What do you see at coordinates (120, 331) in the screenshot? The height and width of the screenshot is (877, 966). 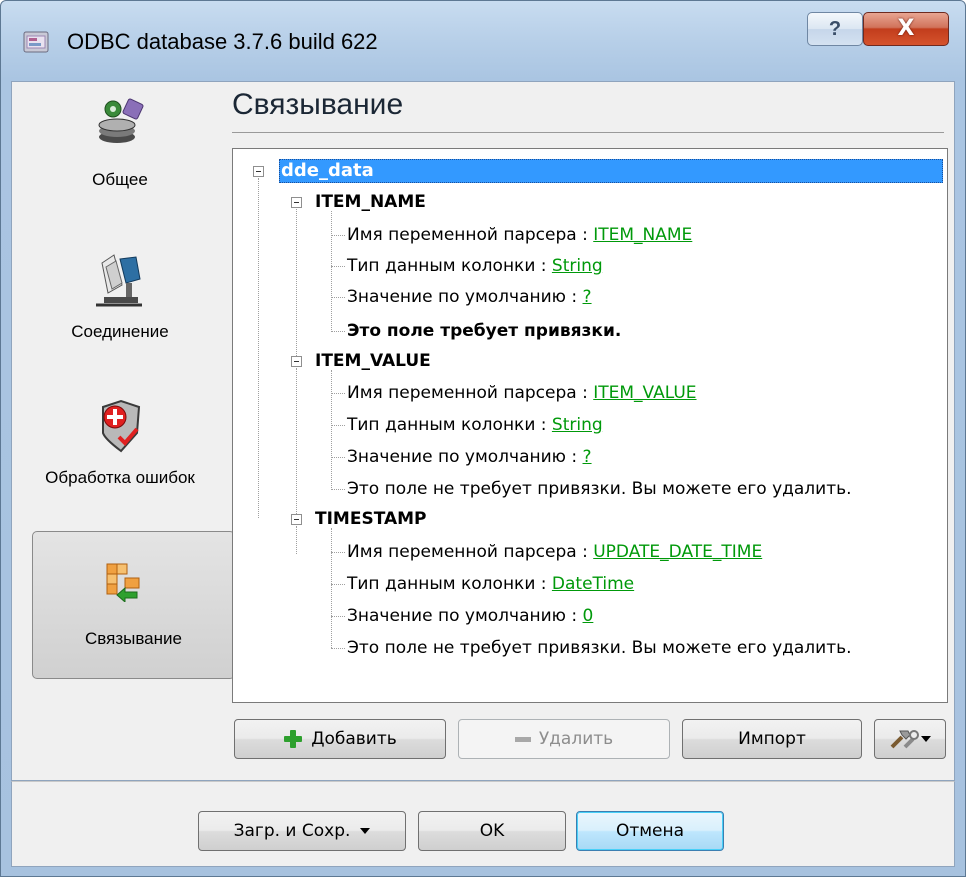 I see `sidebar-item-label: Соединение` at bounding box center [120, 331].